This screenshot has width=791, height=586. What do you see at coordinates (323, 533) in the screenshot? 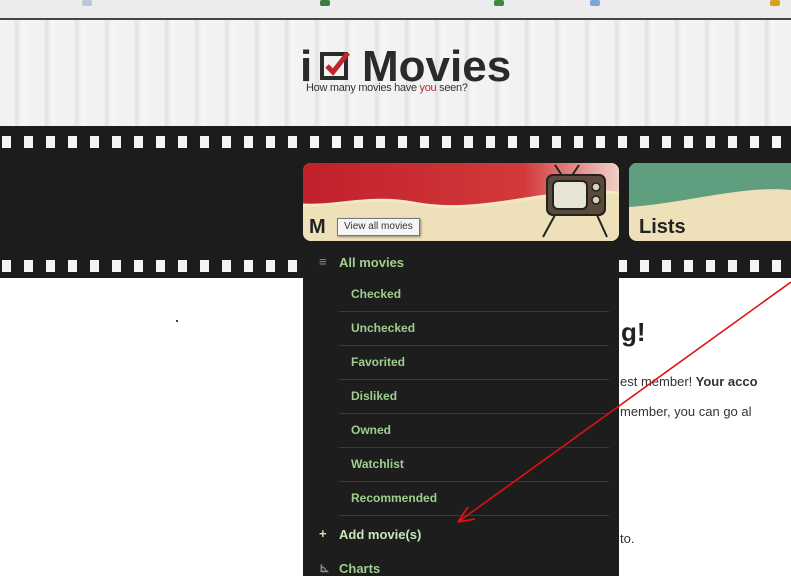
I see `plus-icon: +` at bounding box center [323, 533].